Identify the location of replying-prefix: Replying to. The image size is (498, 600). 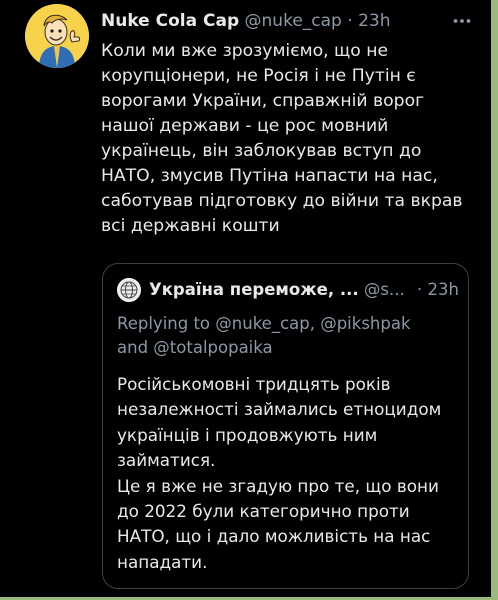
(164, 323).